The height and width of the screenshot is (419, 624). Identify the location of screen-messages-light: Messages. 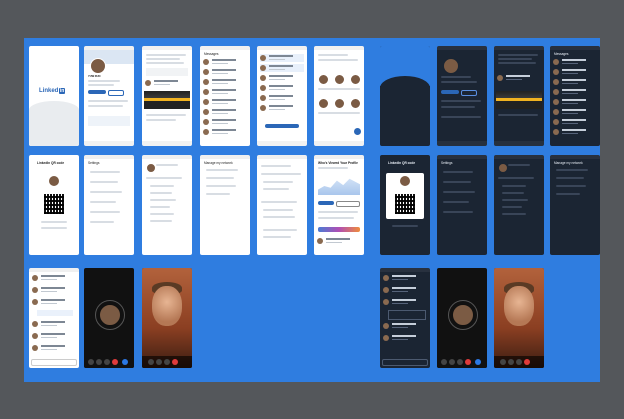
(225, 96).